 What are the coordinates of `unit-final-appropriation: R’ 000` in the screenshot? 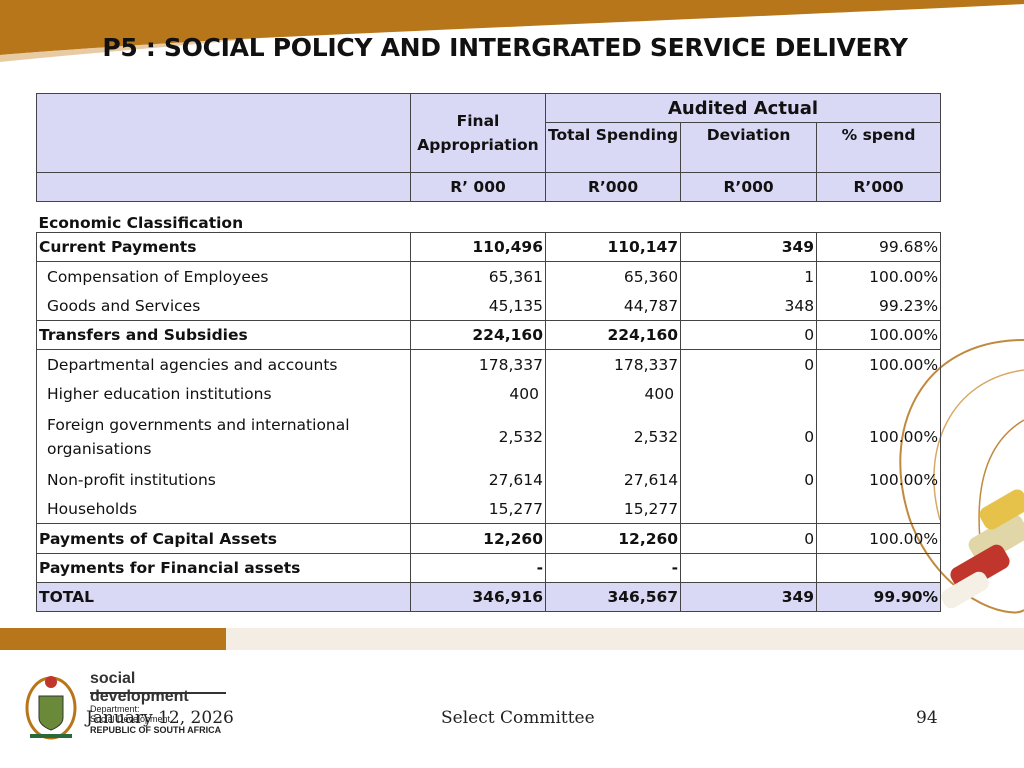 It's located at (478, 187).